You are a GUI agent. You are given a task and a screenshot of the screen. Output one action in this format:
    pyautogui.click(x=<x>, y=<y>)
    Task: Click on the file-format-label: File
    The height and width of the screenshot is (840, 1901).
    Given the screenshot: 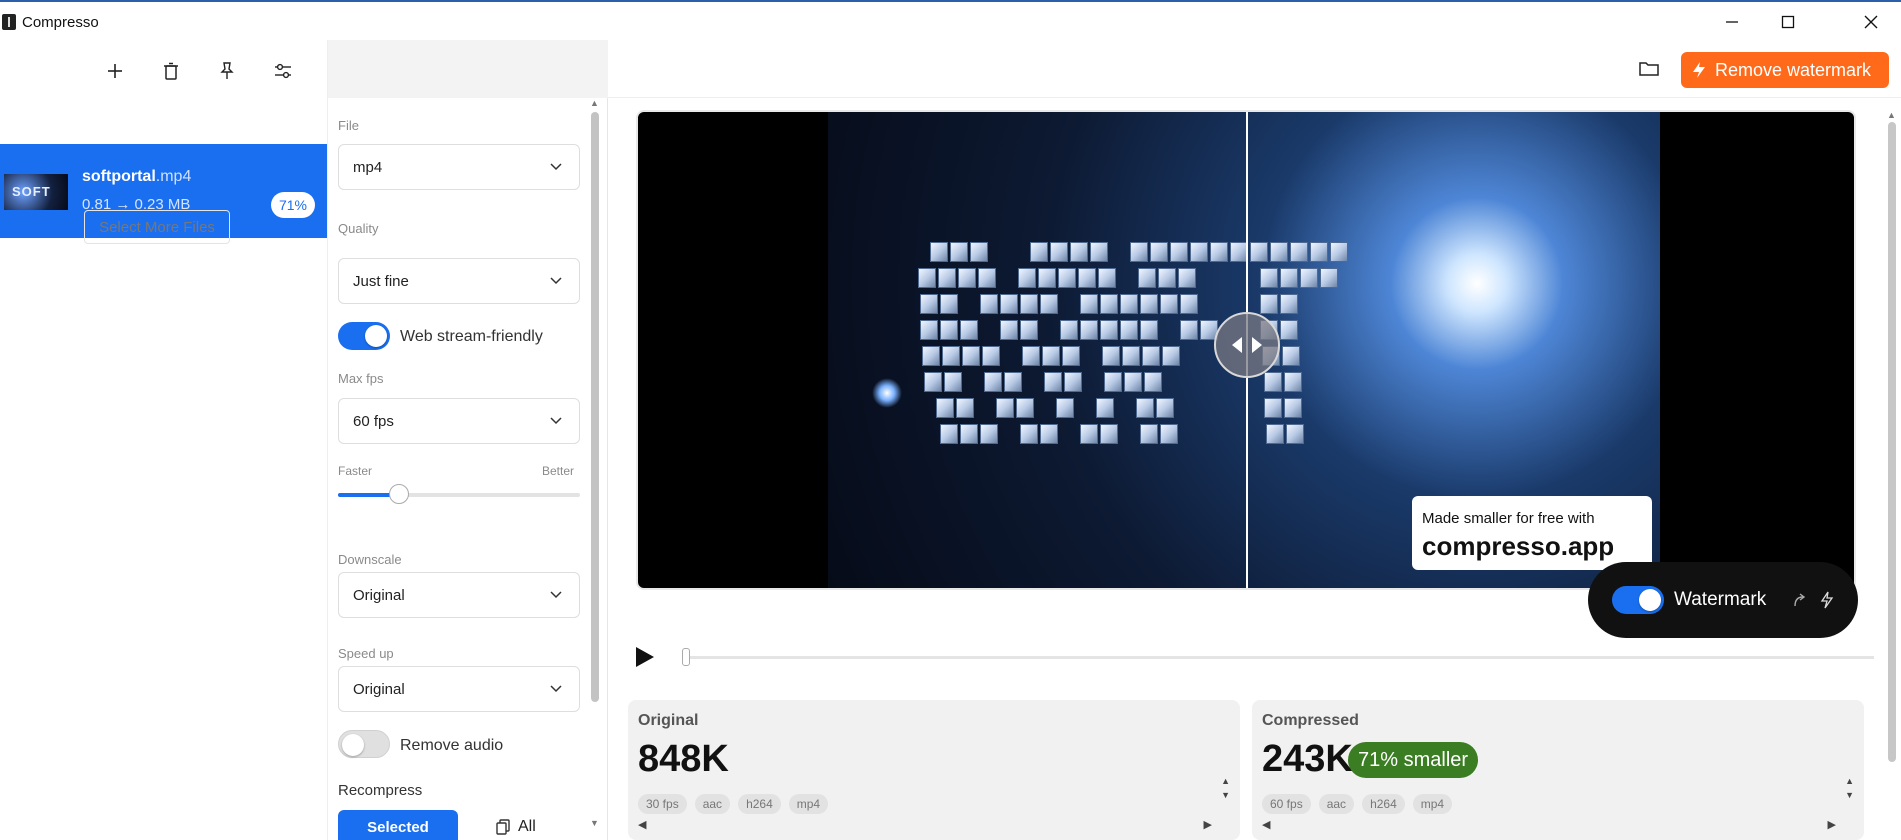 What is the action you would take?
    pyautogui.click(x=348, y=125)
    